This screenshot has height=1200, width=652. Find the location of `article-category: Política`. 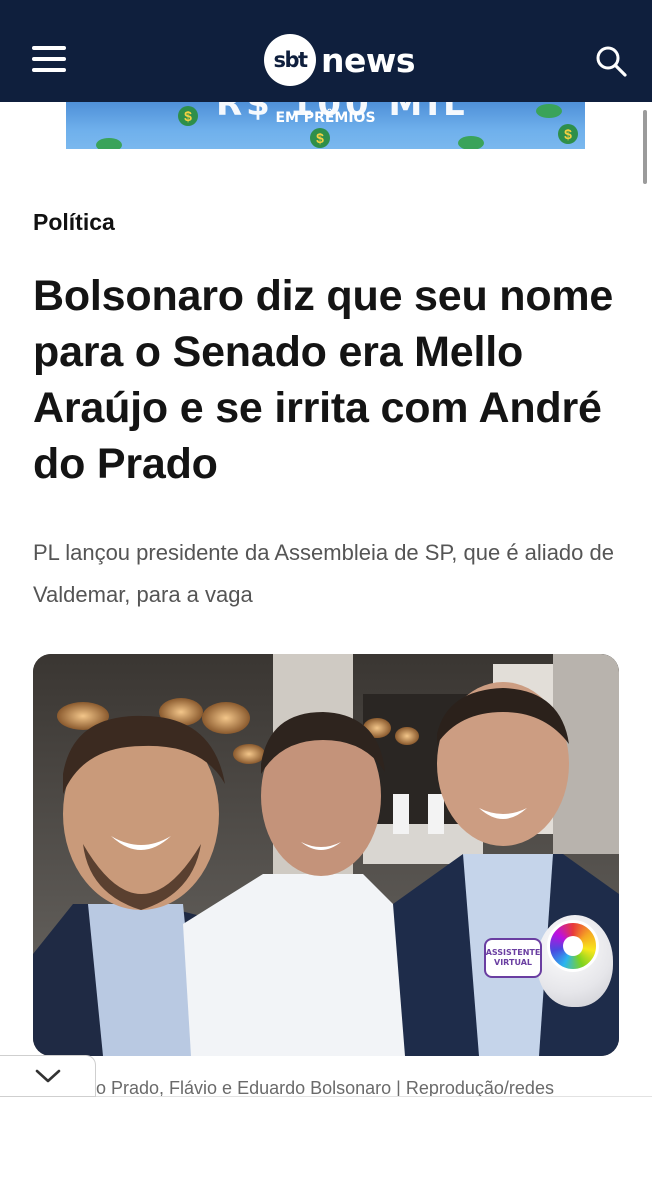

article-category: Política is located at coordinates (74, 222).